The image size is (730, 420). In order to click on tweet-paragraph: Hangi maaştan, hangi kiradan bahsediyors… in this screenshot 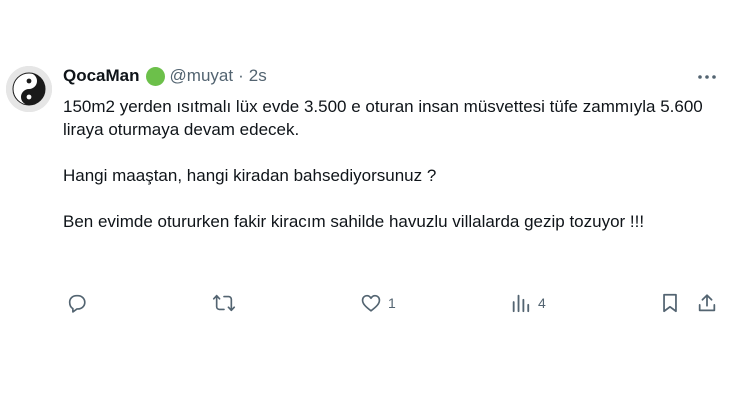, I will do `click(250, 175)`.